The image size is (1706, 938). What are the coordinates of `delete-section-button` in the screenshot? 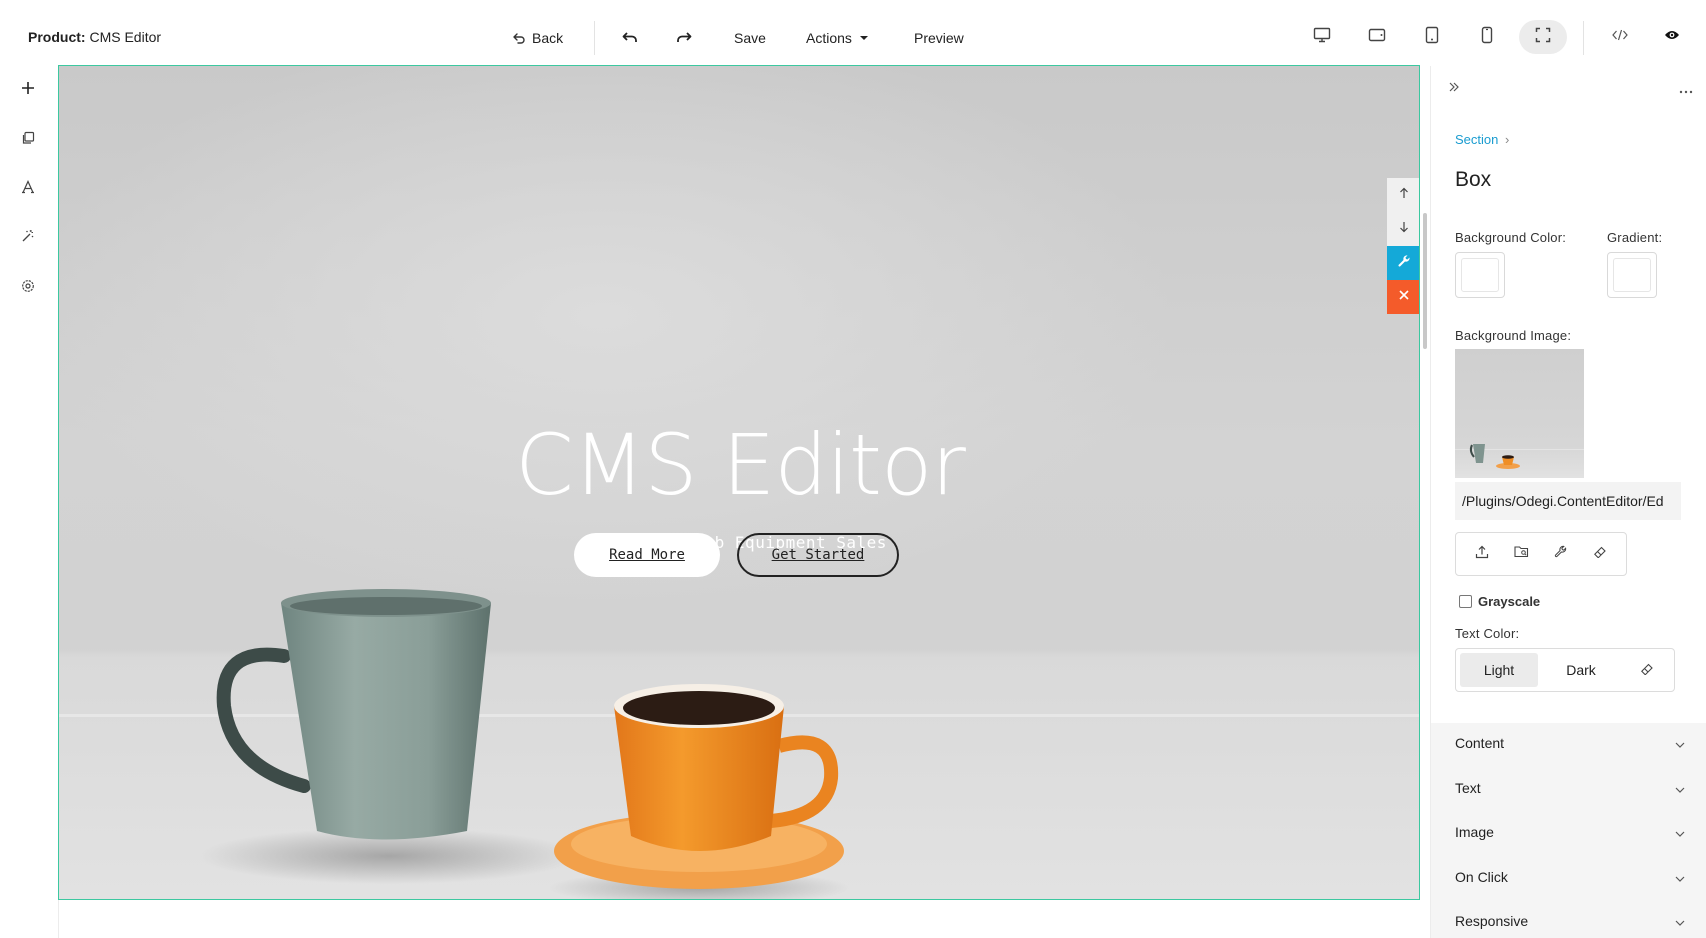 It's located at (1403, 297).